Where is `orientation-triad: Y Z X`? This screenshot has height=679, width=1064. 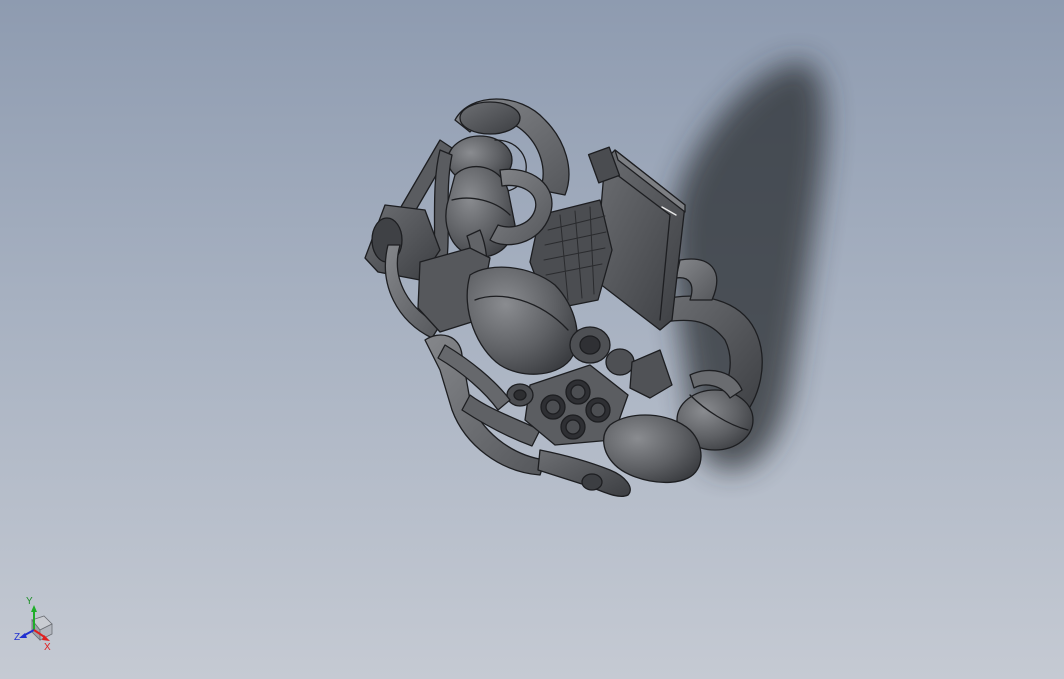 orientation-triad: Y Z X is located at coordinates (33, 624).